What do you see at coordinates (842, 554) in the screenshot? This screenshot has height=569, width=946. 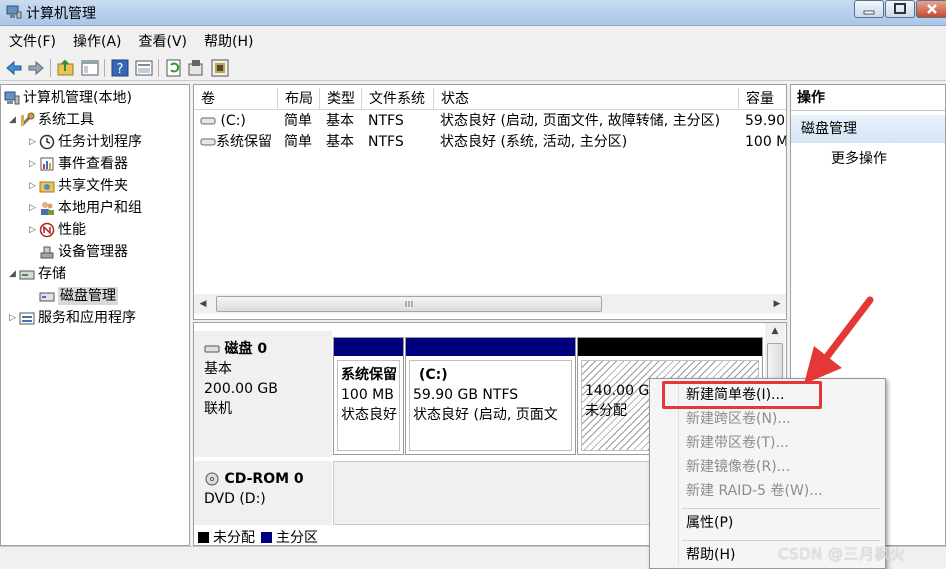 I see `watermark: CSDN @三月枫火` at bounding box center [842, 554].